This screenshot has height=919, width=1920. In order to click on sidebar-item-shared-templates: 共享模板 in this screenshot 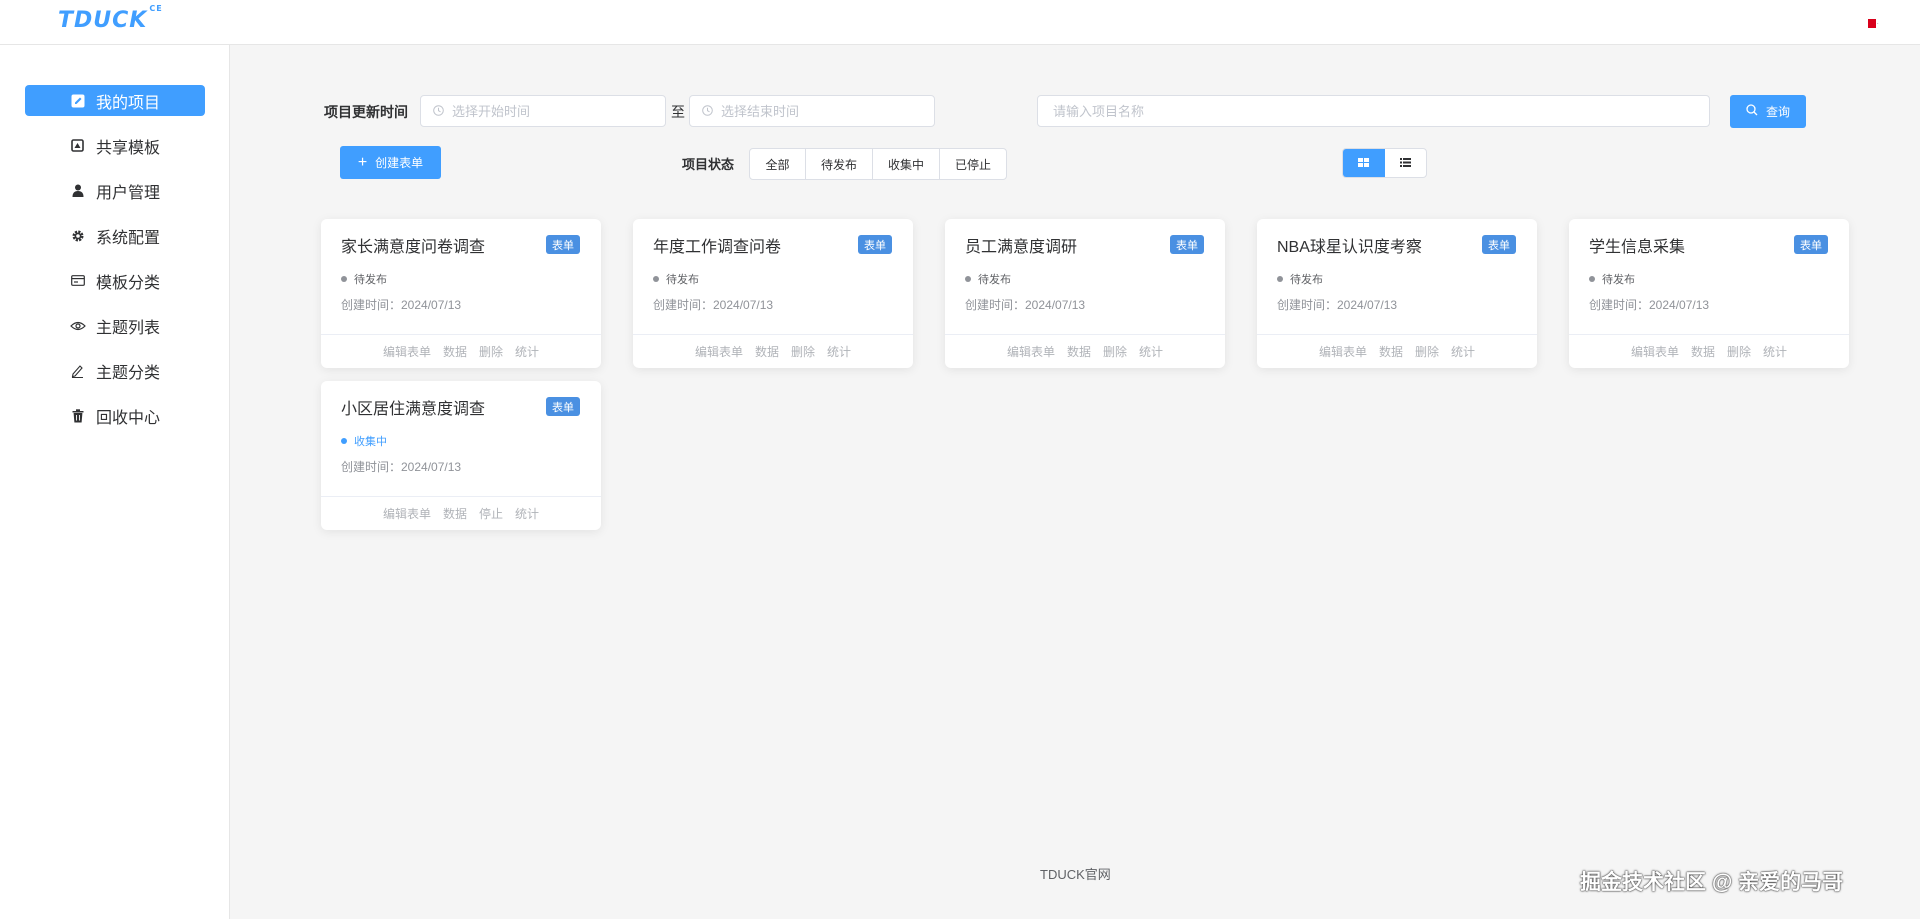, I will do `click(115, 145)`.